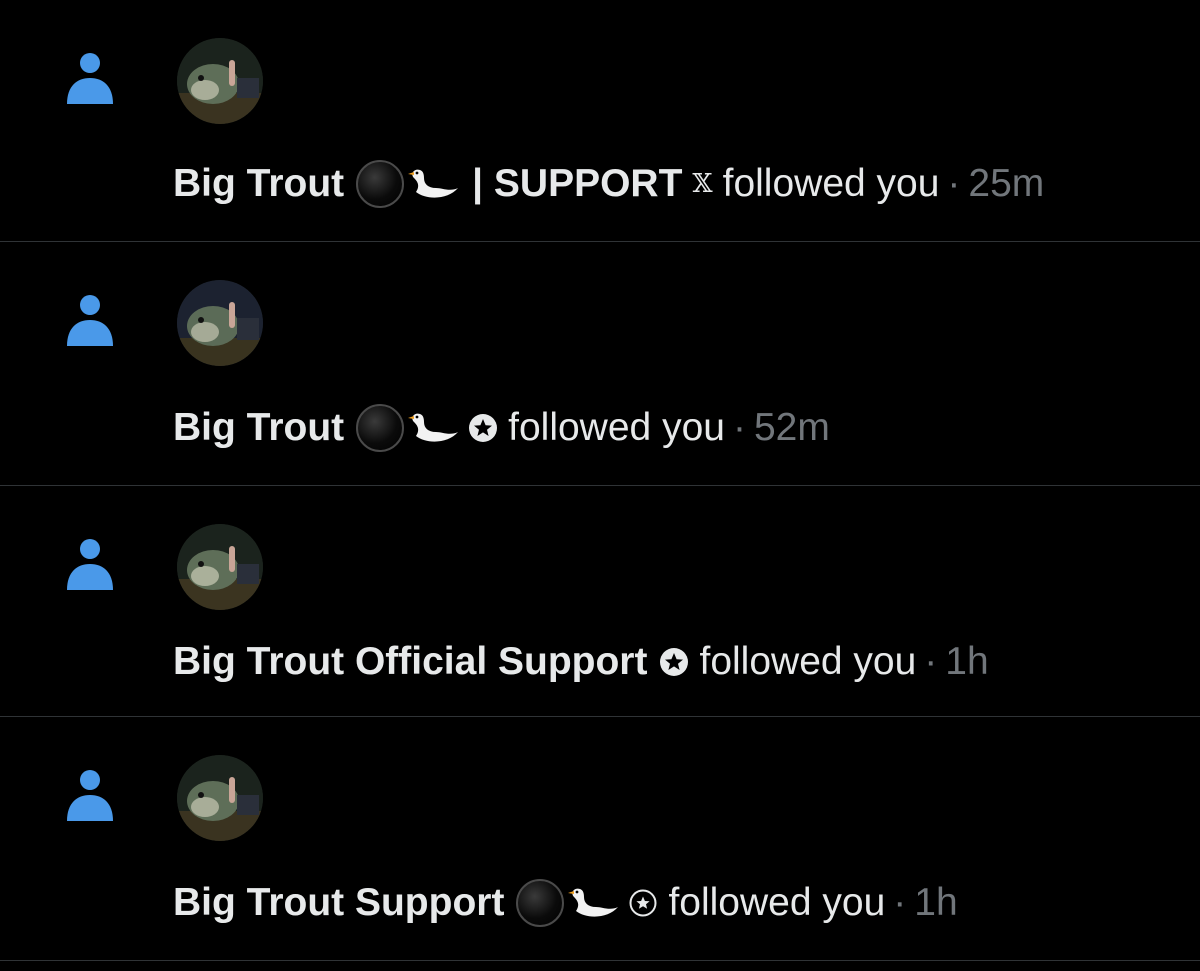 The height and width of the screenshot is (971, 1200). I want to click on notification-text: Big Trout Support followed you · 1h, so click(565, 903).